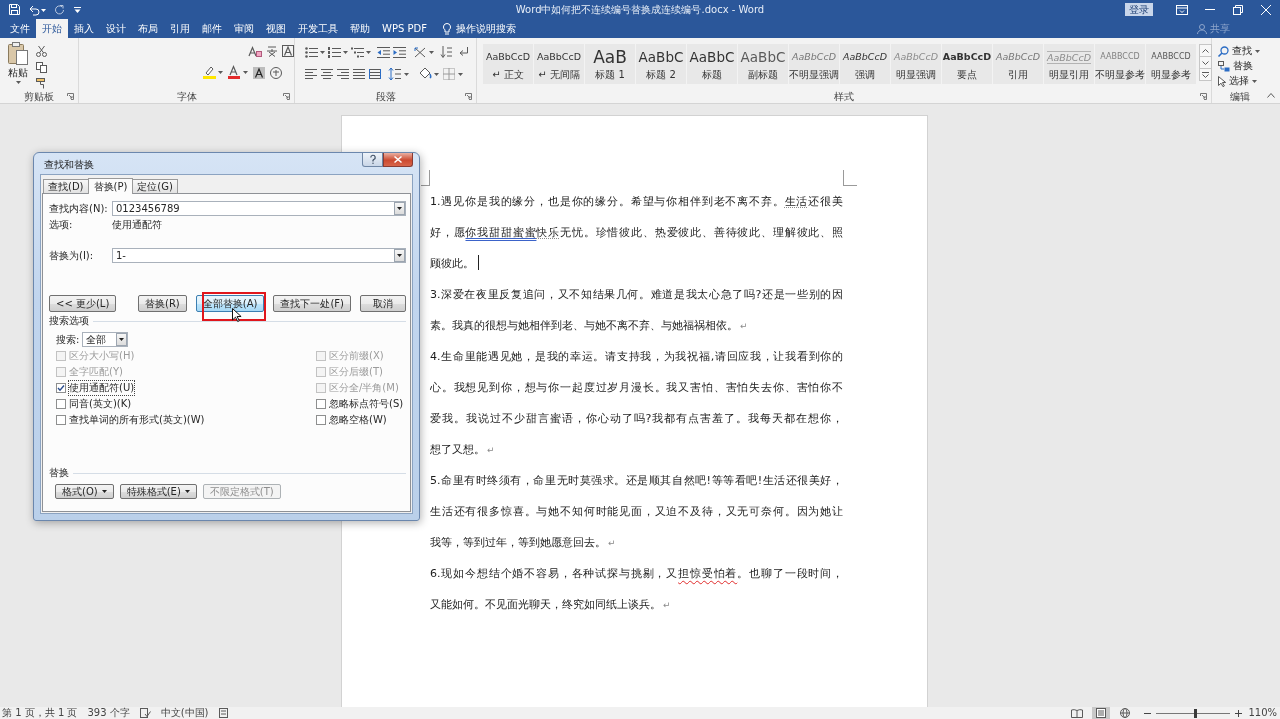 The height and width of the screenshot is (719, 1280). Describe the element at coordinates (276, 72) in the screenshot. I see `enclosed-character-icon` at that location.